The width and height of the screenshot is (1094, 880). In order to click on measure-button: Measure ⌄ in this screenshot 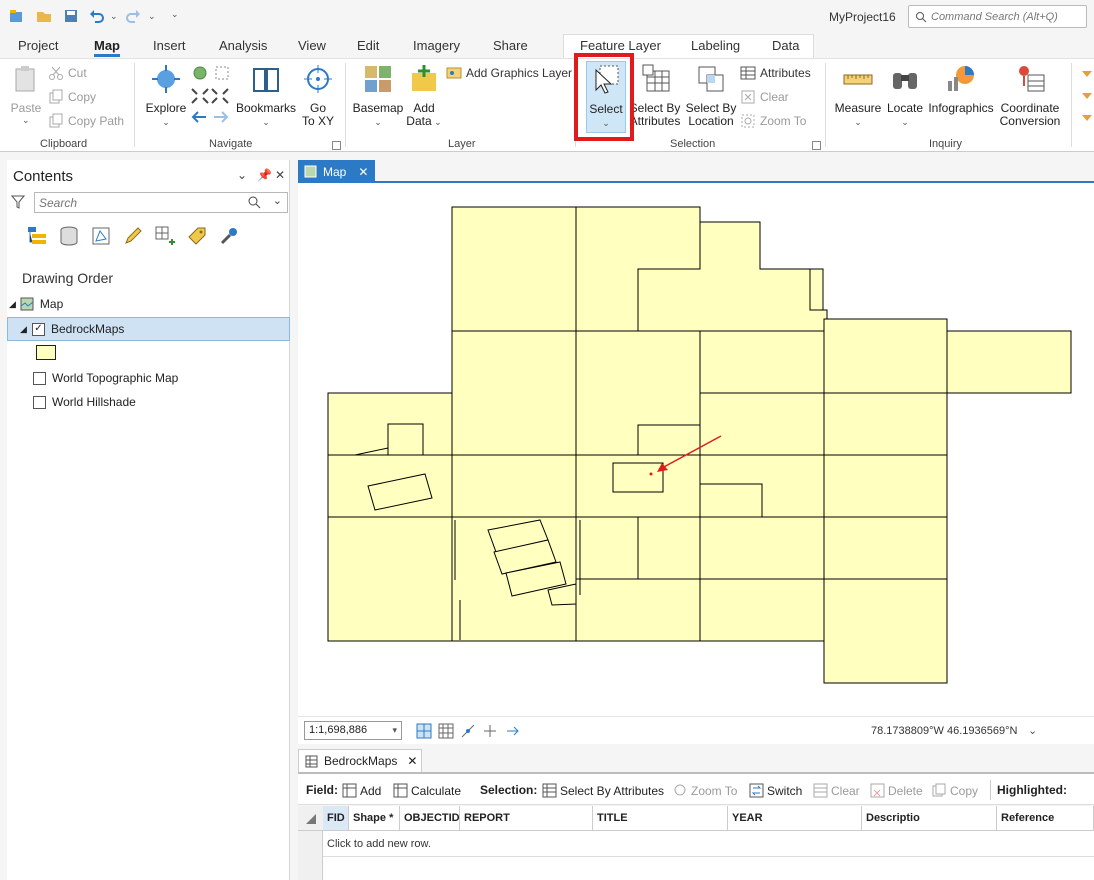, I will do `click(858, 96)`.